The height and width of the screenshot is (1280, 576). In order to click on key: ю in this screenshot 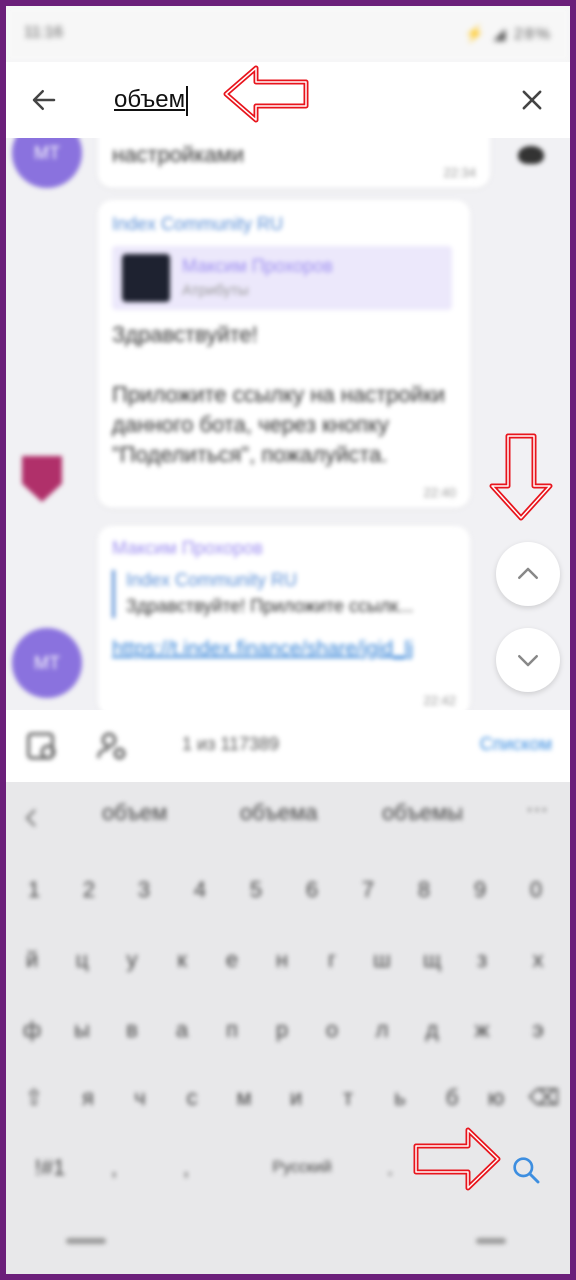, I will do `click(496, 1098)`.